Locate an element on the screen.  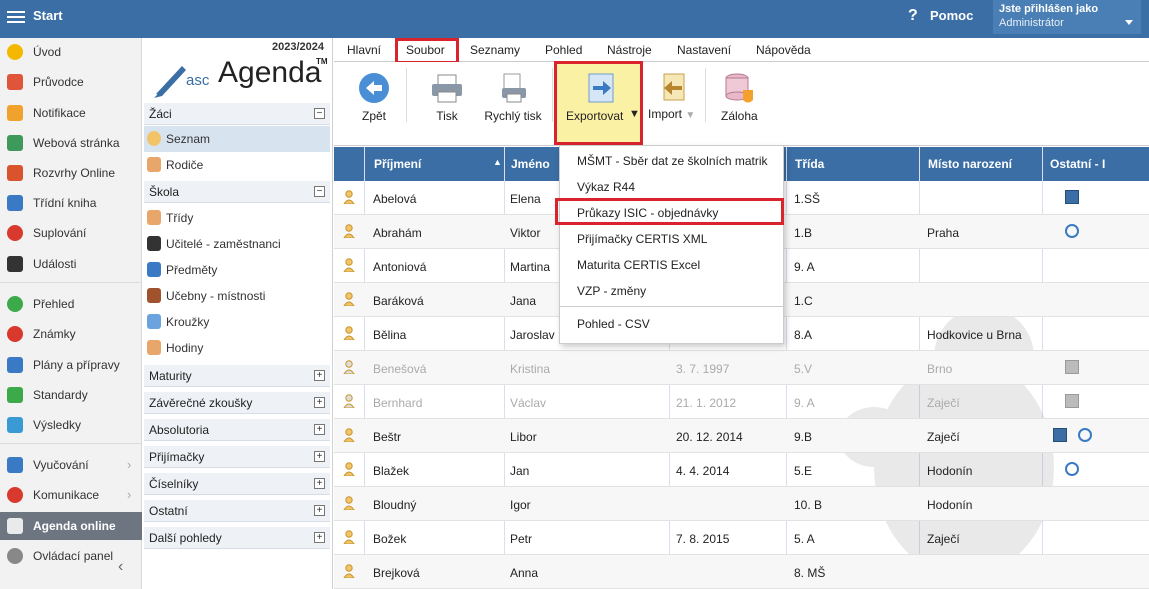
tab-napoveda: Nápověda is located at coordinates (783, 50).